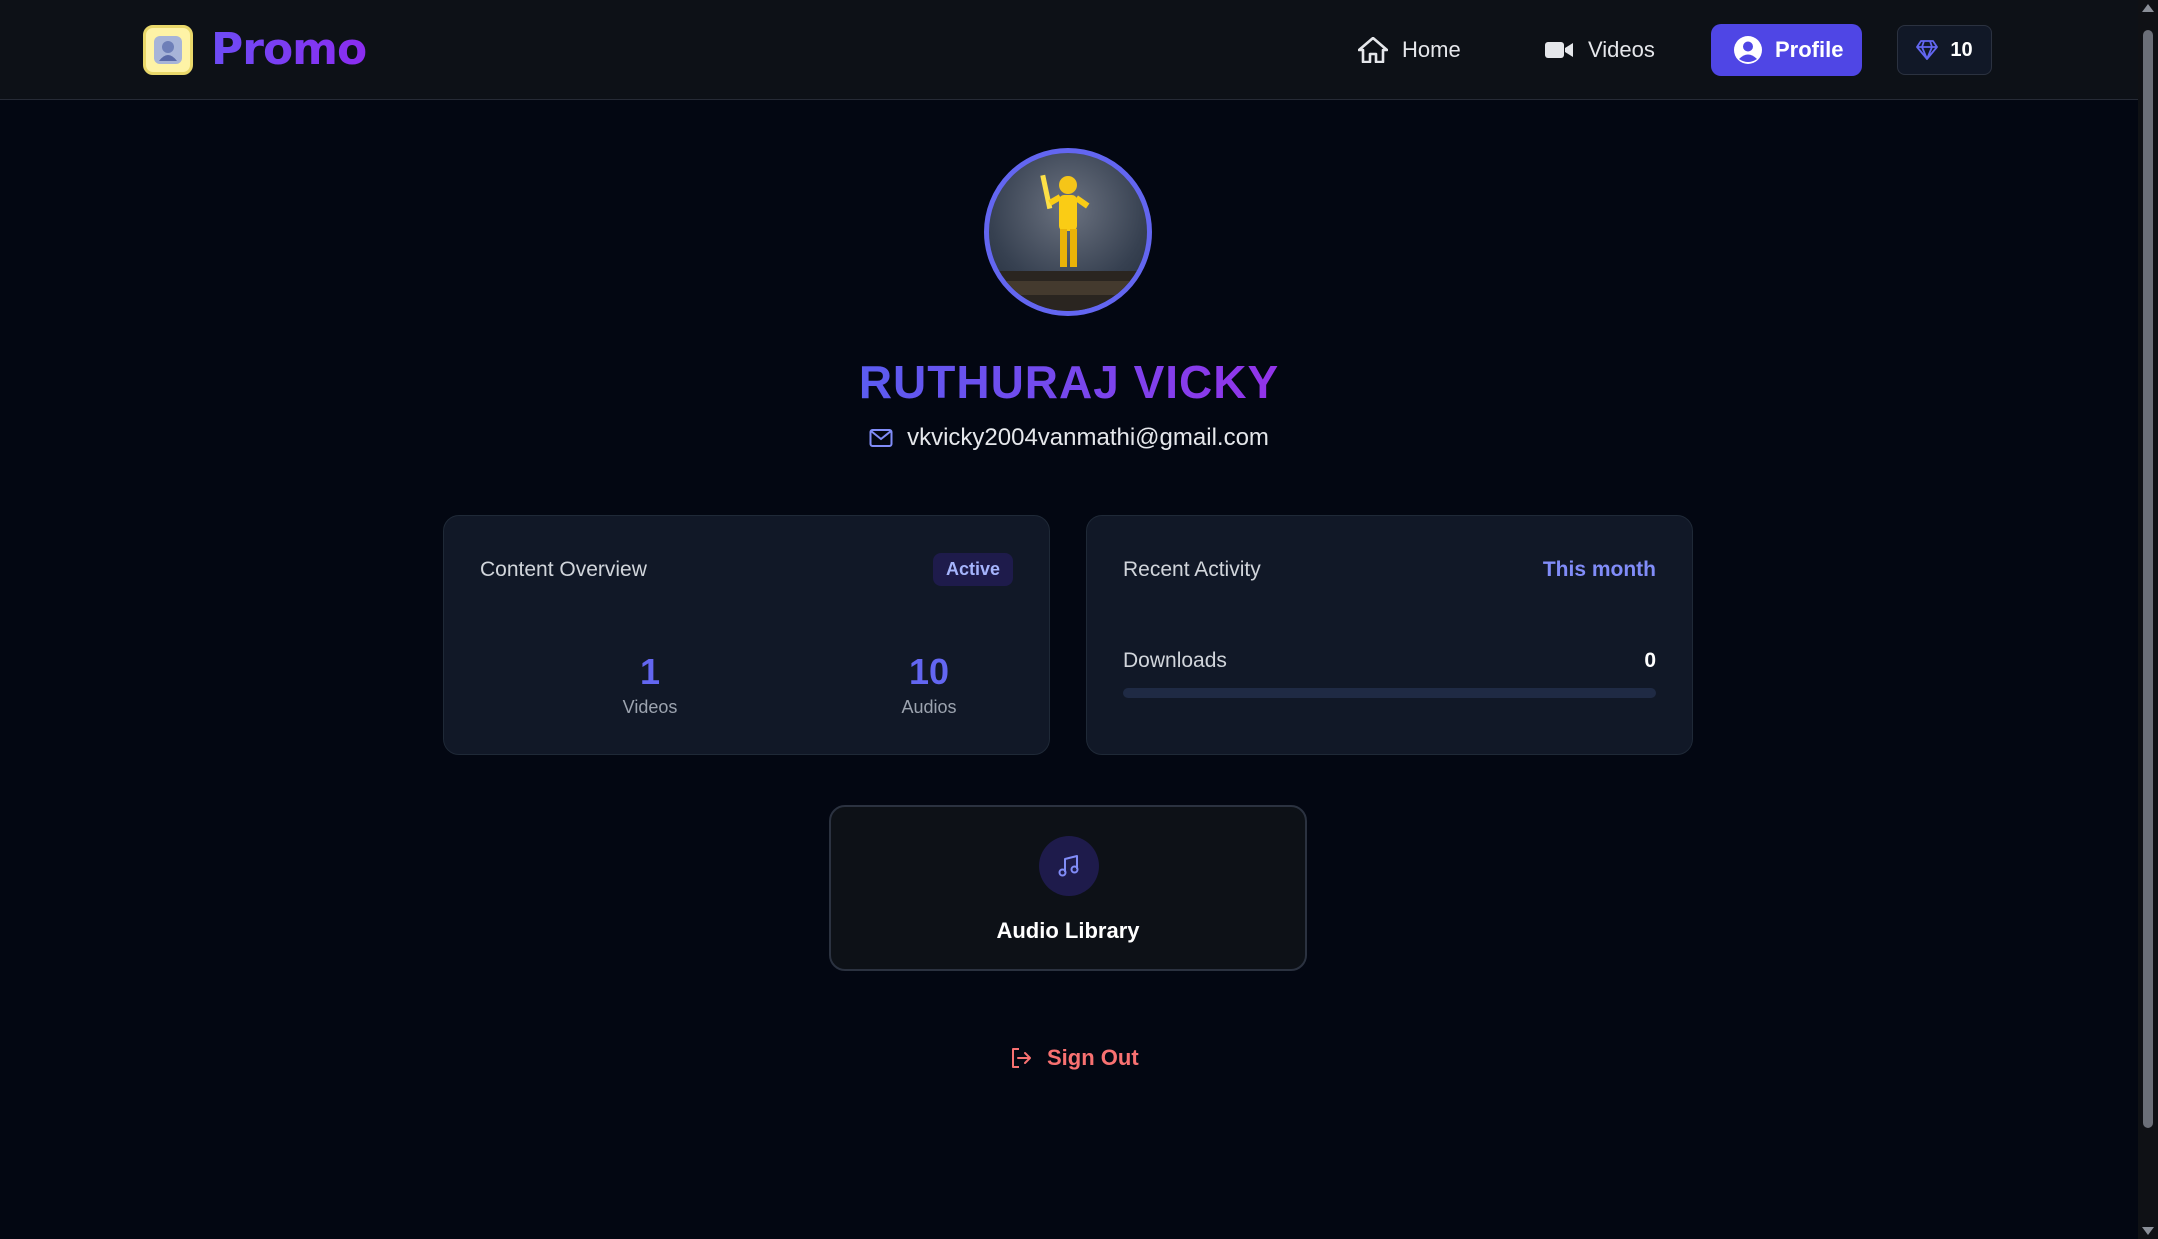  What do you see at coordinates (1093, 1057) in the screenshot?
I see `sign-out-label: Sign Out` at bounding box center [1093, 1057].